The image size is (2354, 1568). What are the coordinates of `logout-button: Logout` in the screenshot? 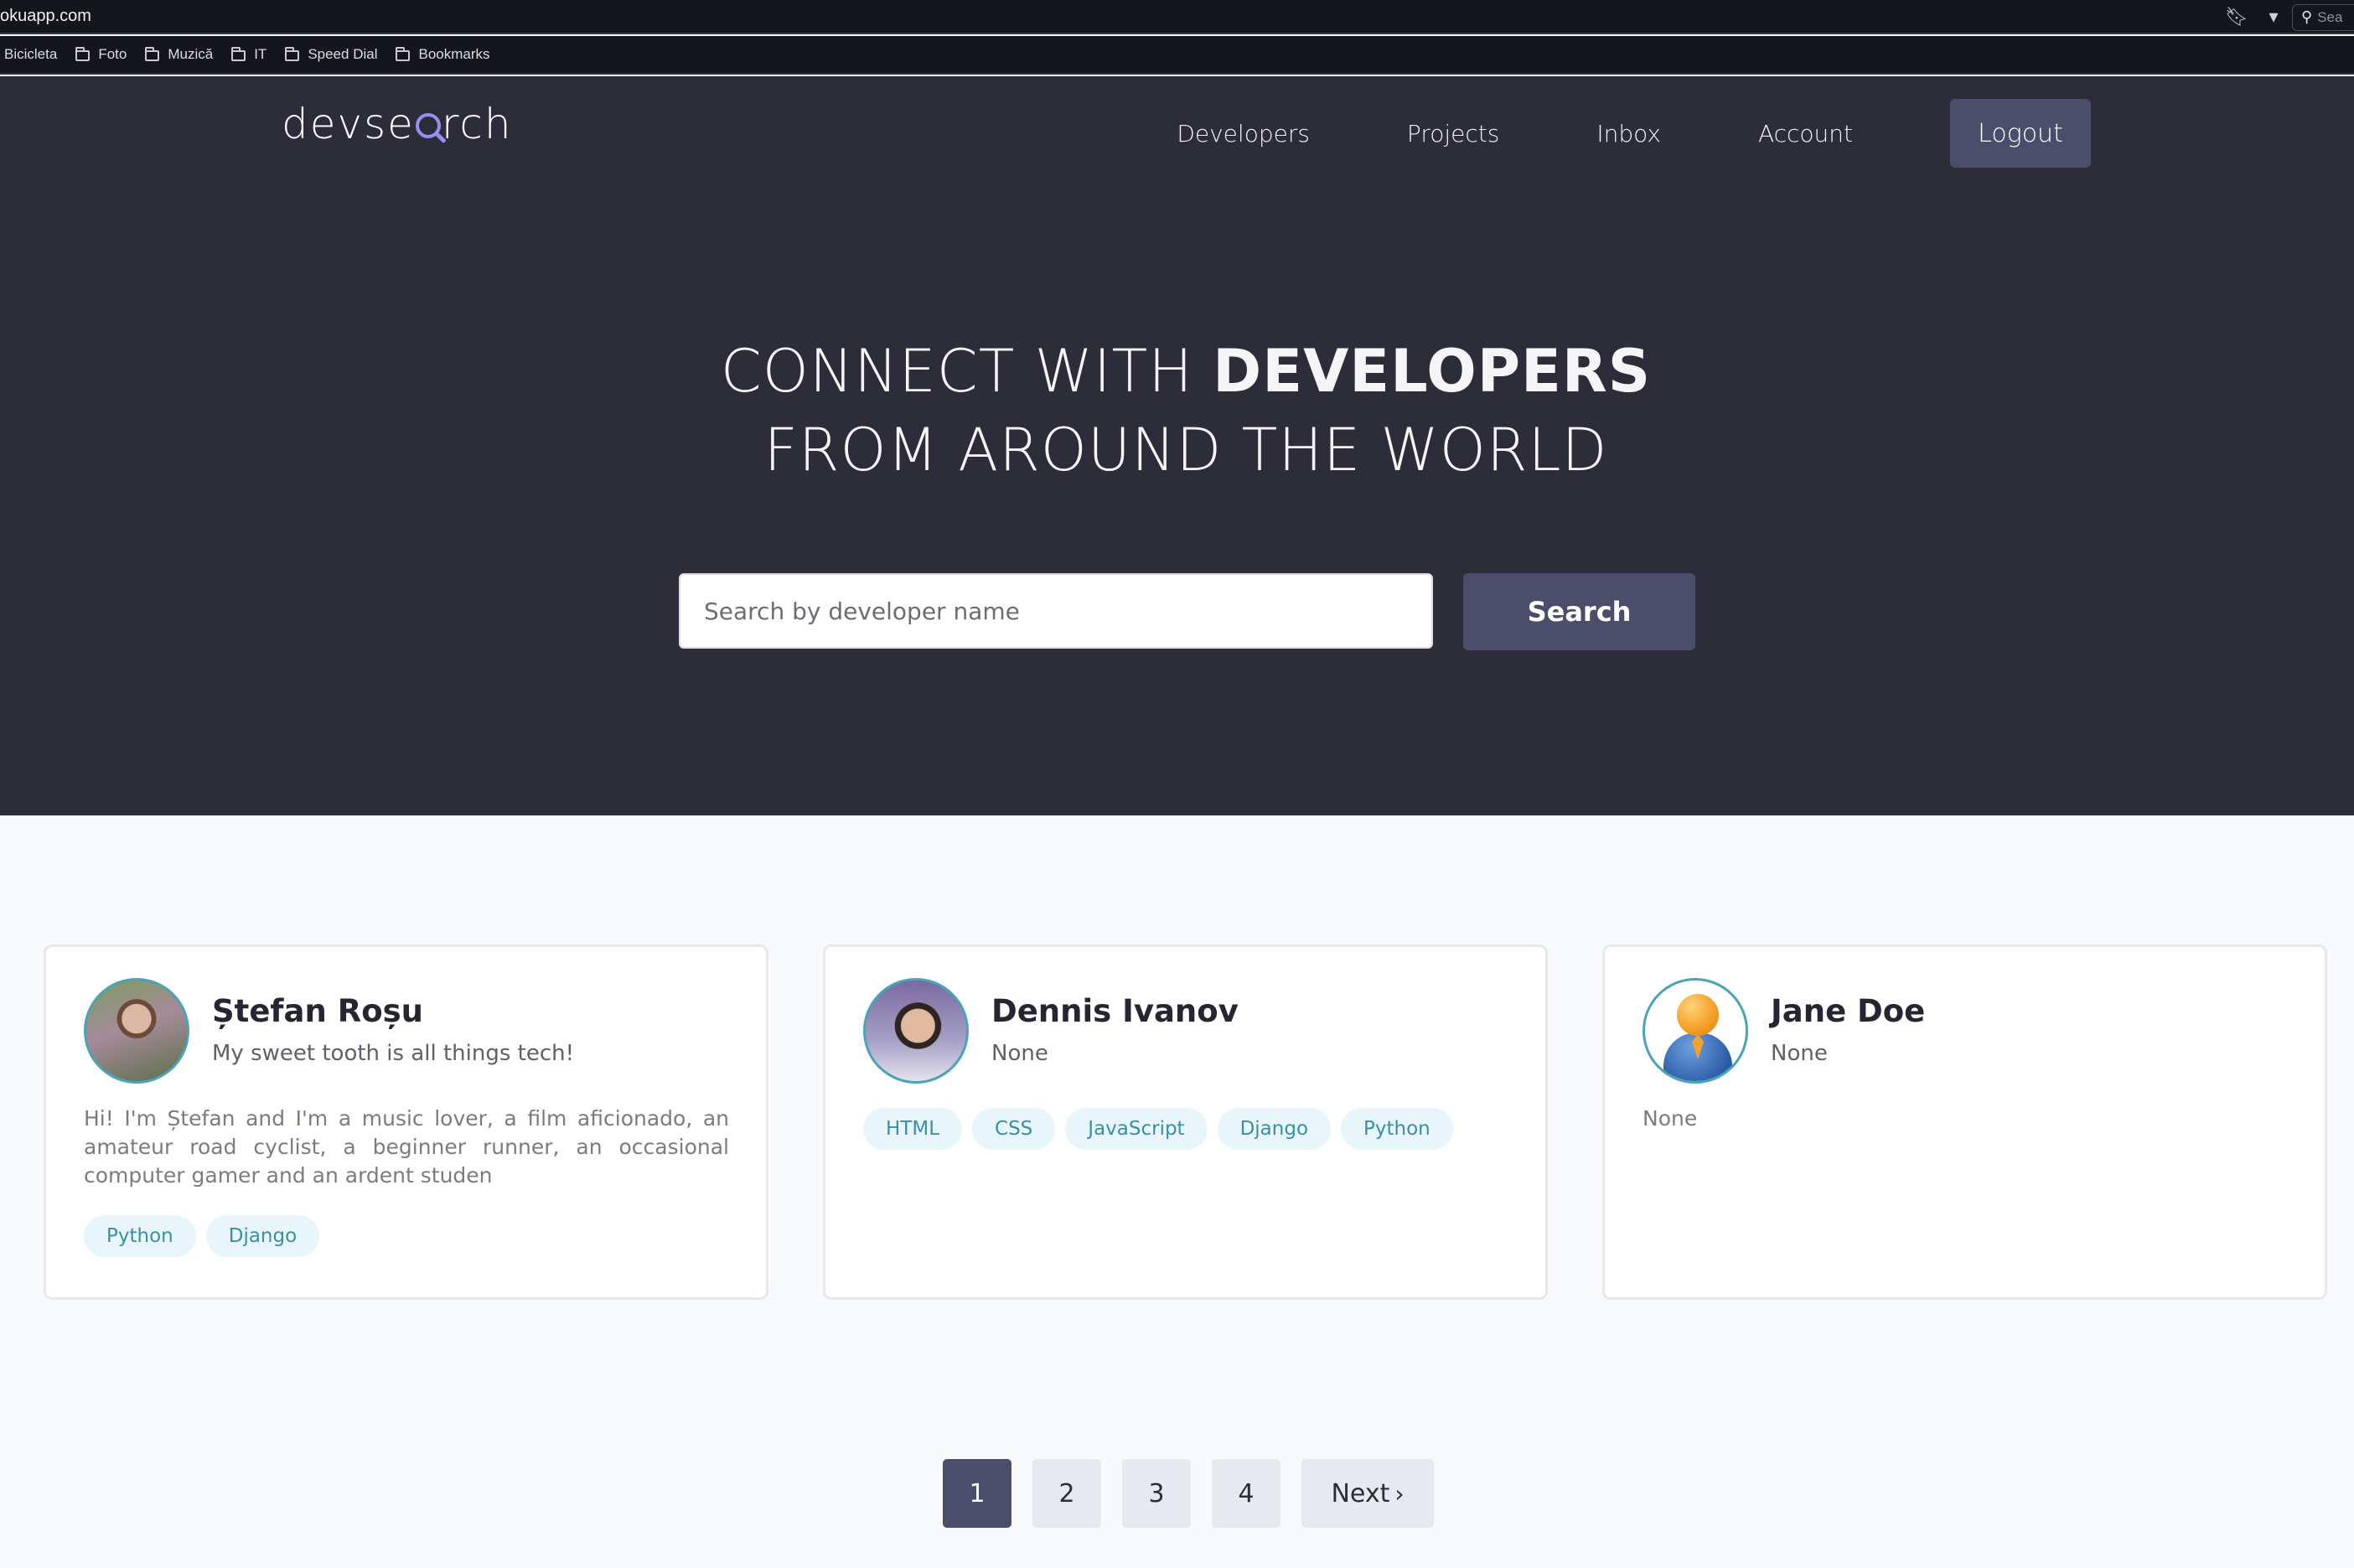 It's located at (2020, 133).